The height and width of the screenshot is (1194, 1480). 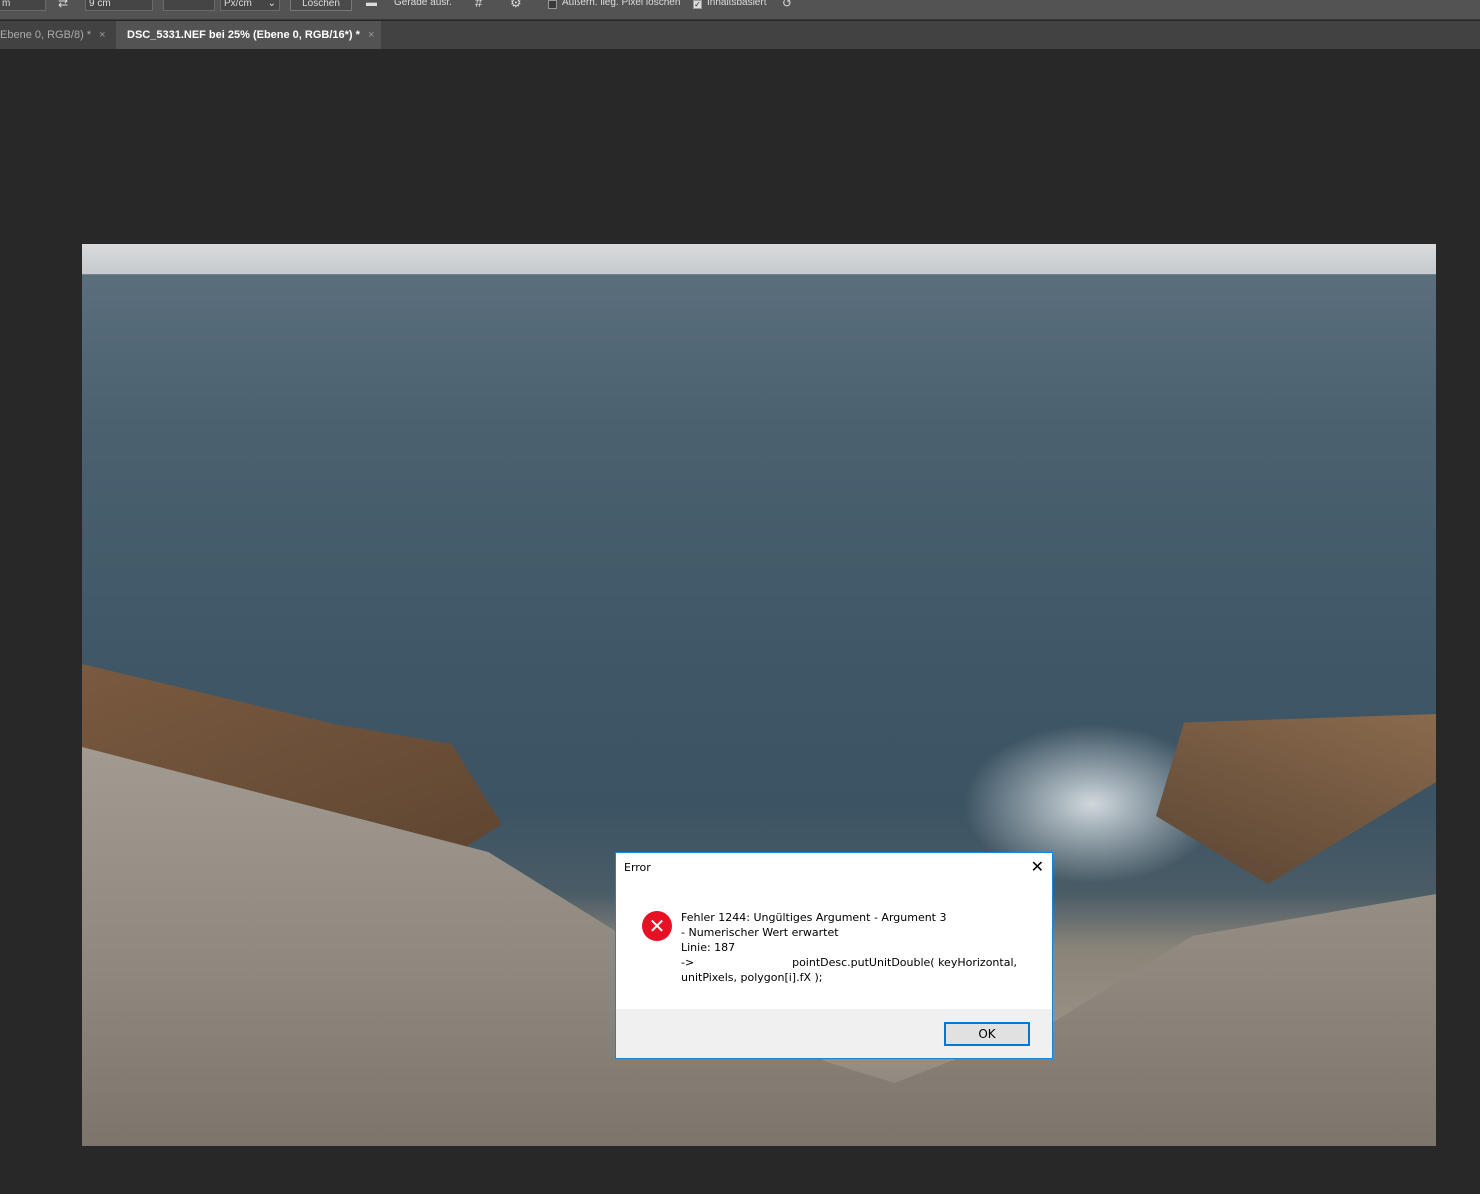 I want to click on dialog-footer: OK, so click(x=834, y=1033).